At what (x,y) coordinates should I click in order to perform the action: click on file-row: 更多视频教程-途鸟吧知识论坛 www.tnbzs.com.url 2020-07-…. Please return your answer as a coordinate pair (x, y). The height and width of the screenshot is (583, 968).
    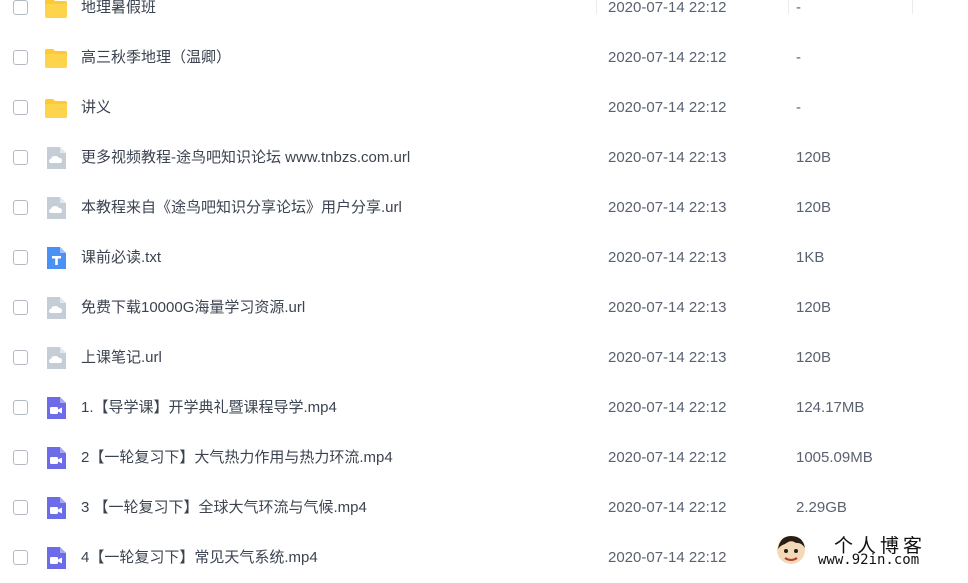
    Looking at the image, I should click on (484, 158).